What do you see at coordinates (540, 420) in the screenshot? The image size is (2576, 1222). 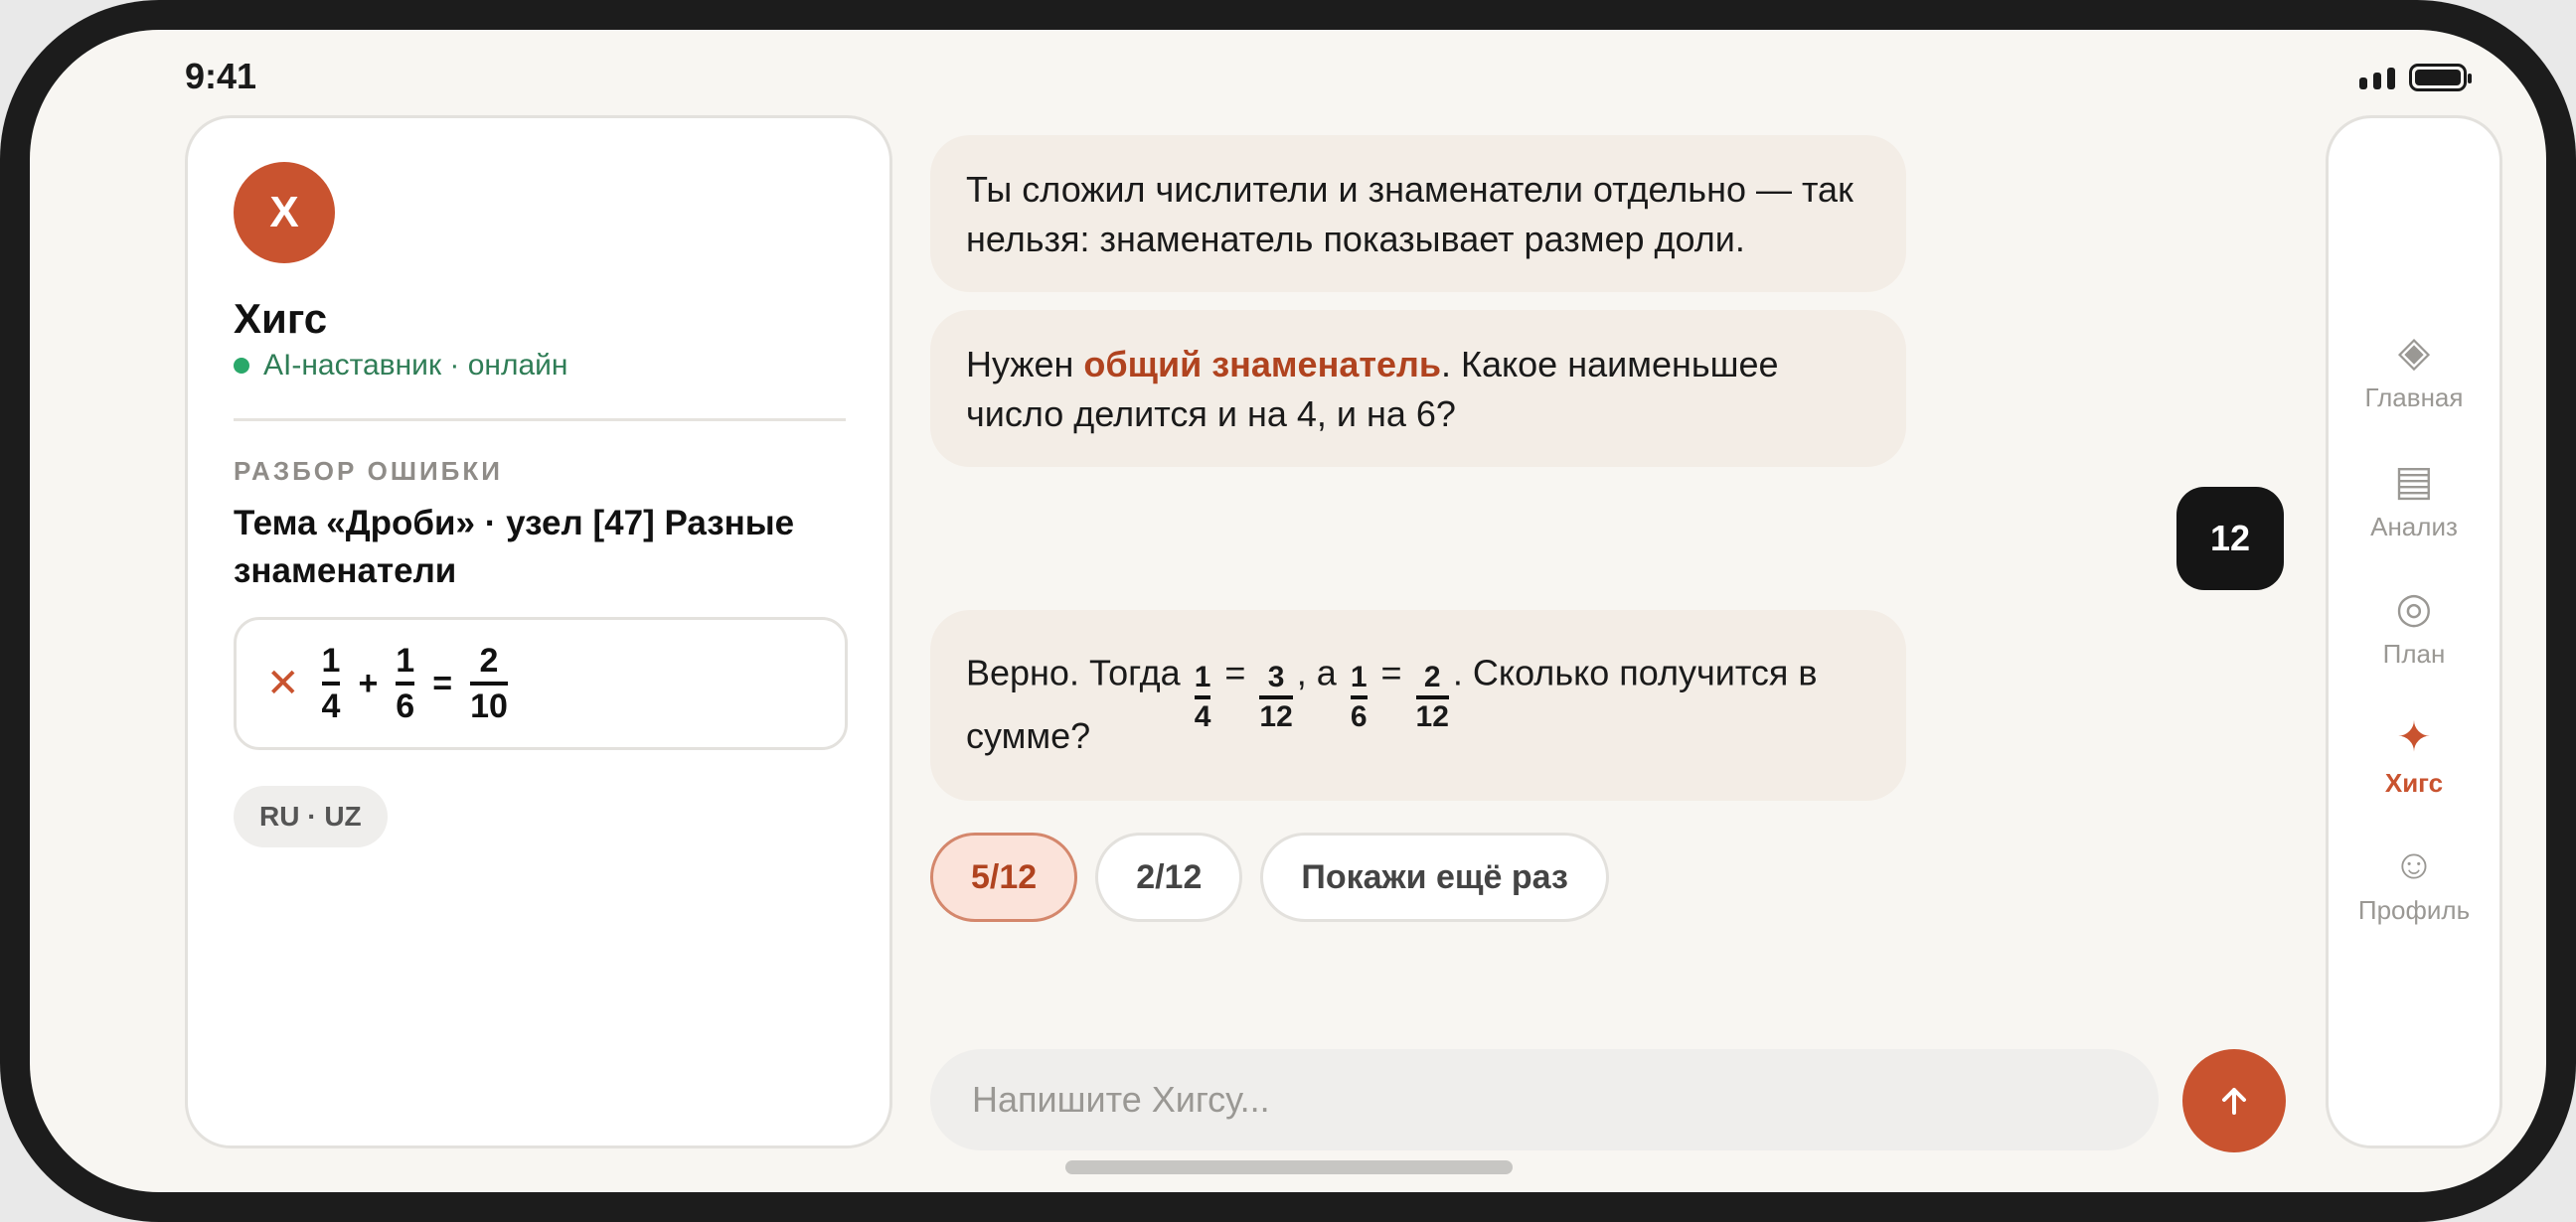 I see `divider` at bounding box center [540, 420].